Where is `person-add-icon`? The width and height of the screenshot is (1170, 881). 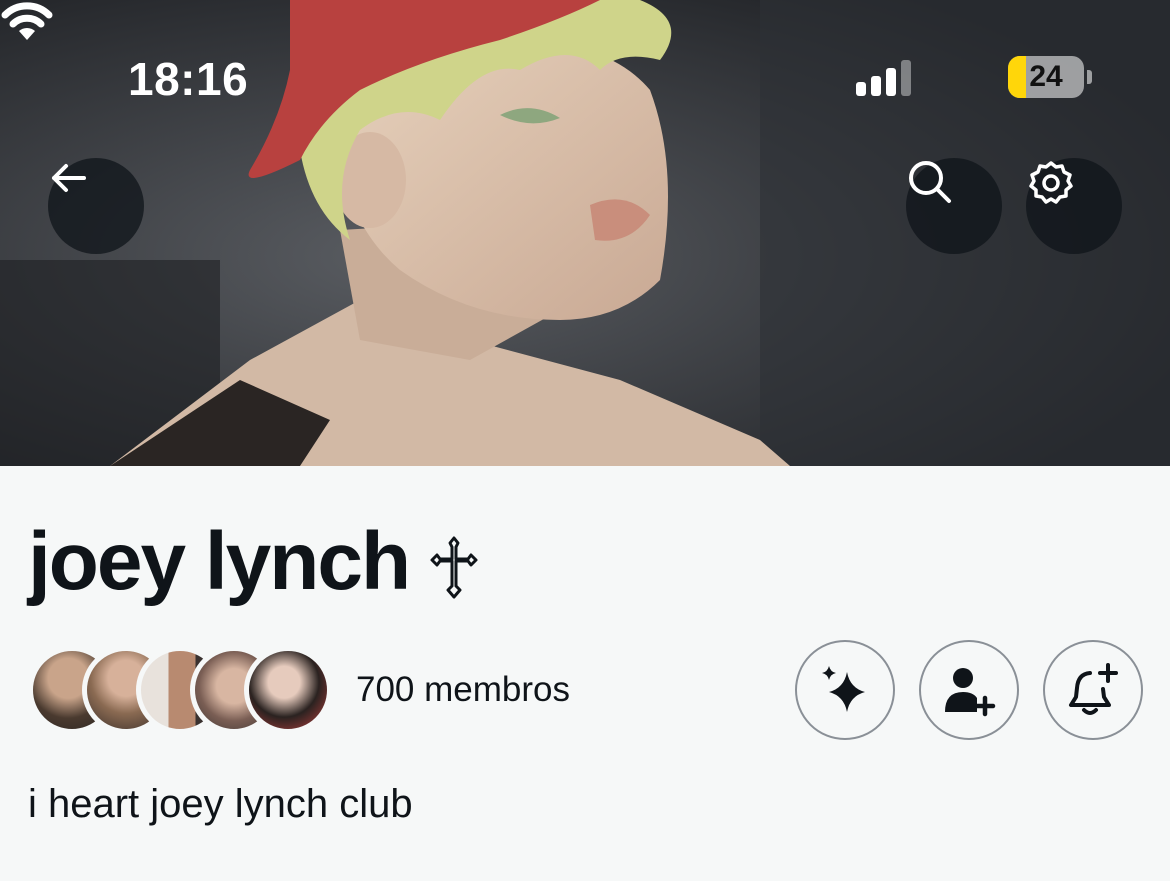 person-add-icon is located at coordinates (970, 692).